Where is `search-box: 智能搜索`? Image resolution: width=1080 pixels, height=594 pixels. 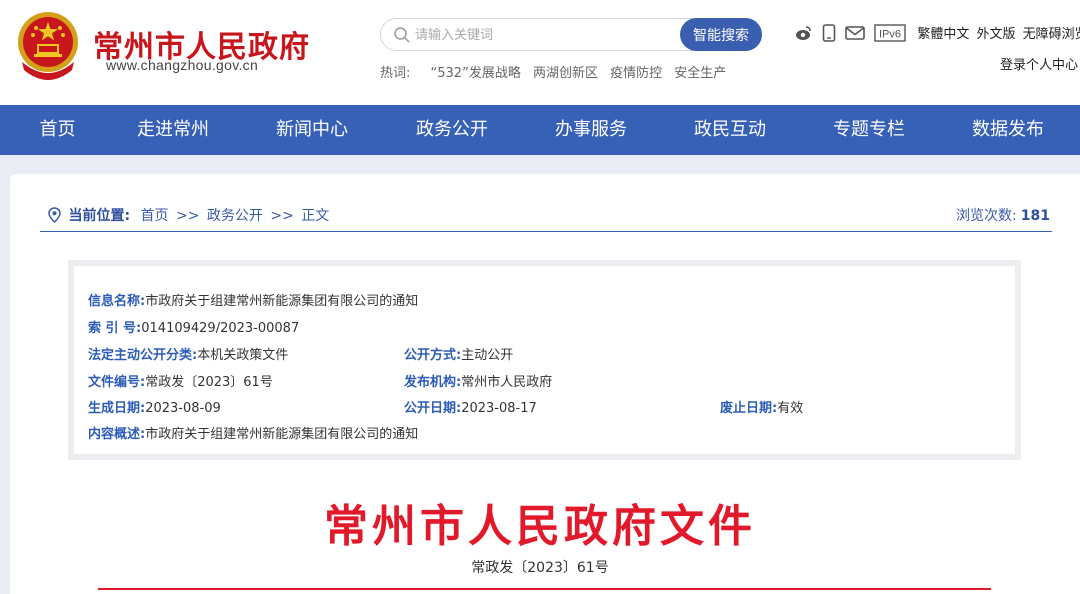 search-box: 智能搜索 is located at coordinates (571, 34).